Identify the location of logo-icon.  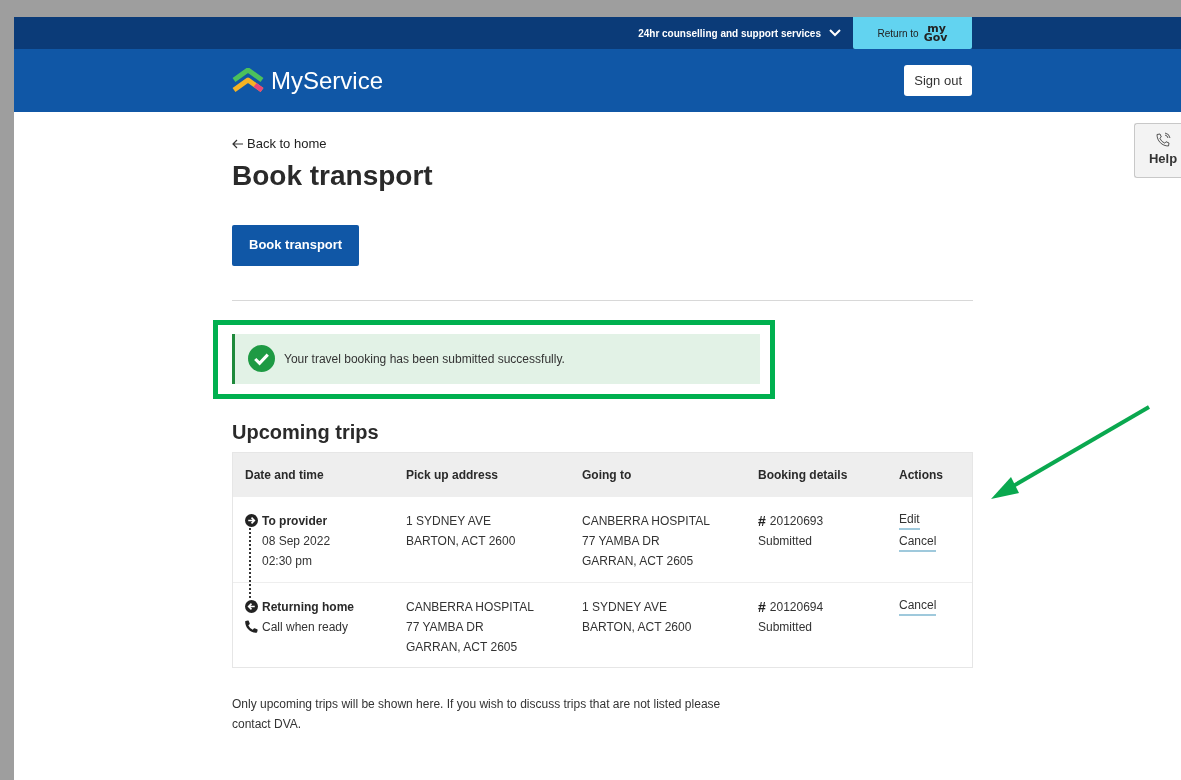
(248, 80).